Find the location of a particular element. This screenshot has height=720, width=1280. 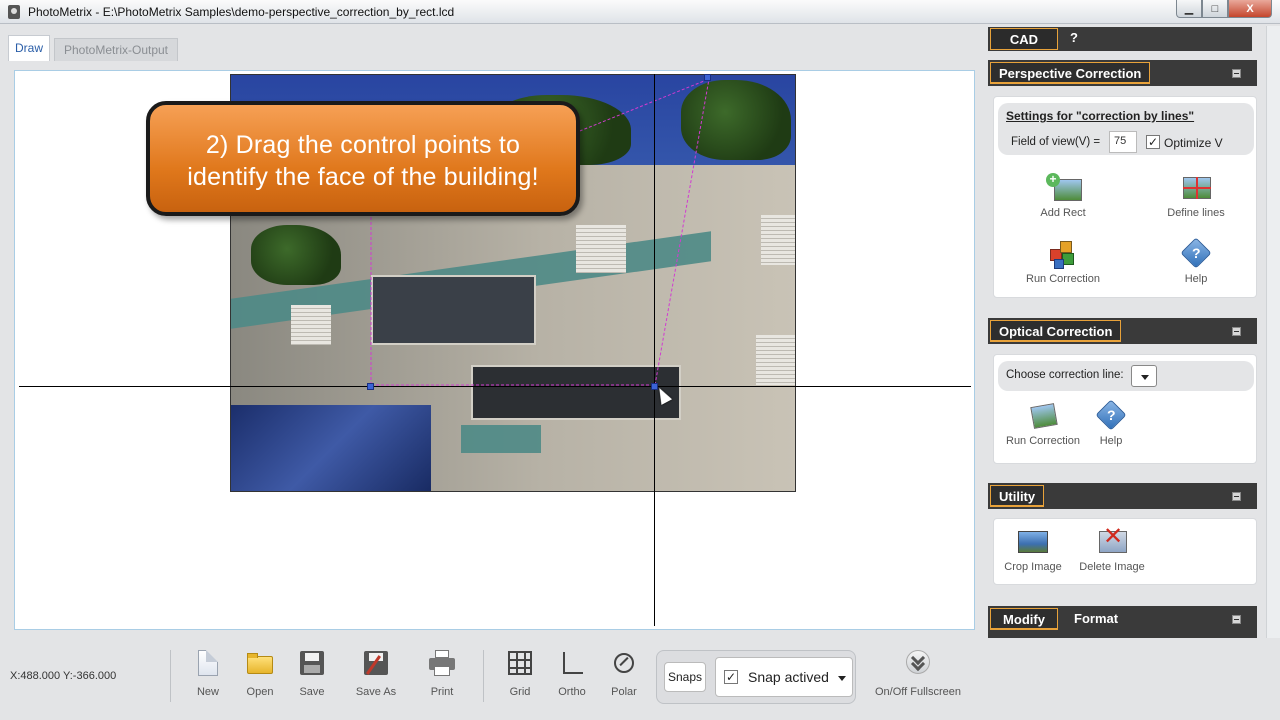

snaps-button: Snaps is located at coordinates (685, 677).